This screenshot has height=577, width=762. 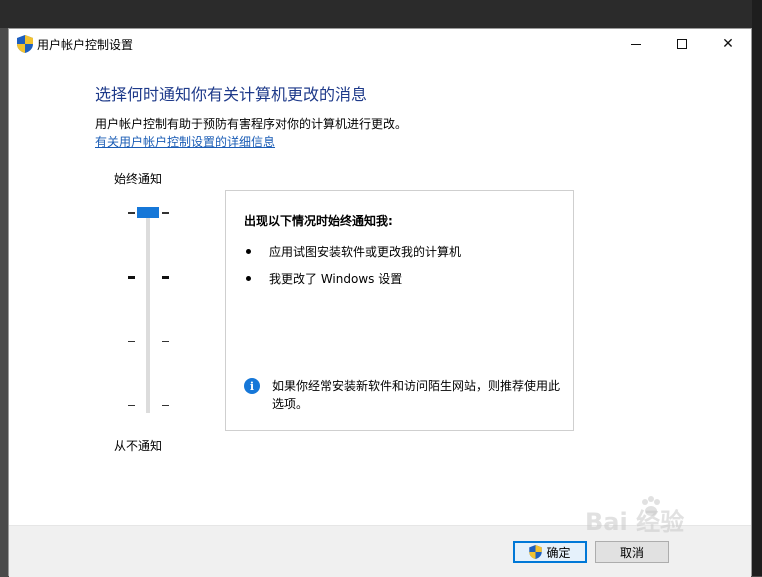 I want to click on desktop-background-right, so click(x=757, y=288).